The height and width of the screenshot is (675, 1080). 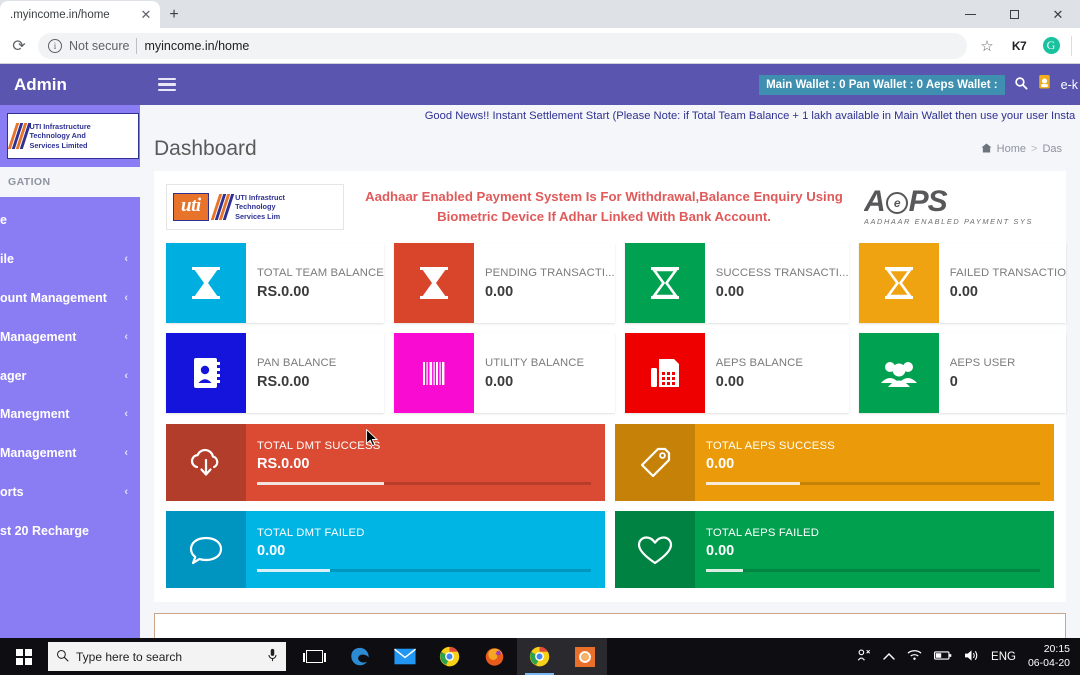 What do you see at coordinates (70, 84) in the screenshot?
I see `app-brand: Admin` at bounding box center [70, 84].